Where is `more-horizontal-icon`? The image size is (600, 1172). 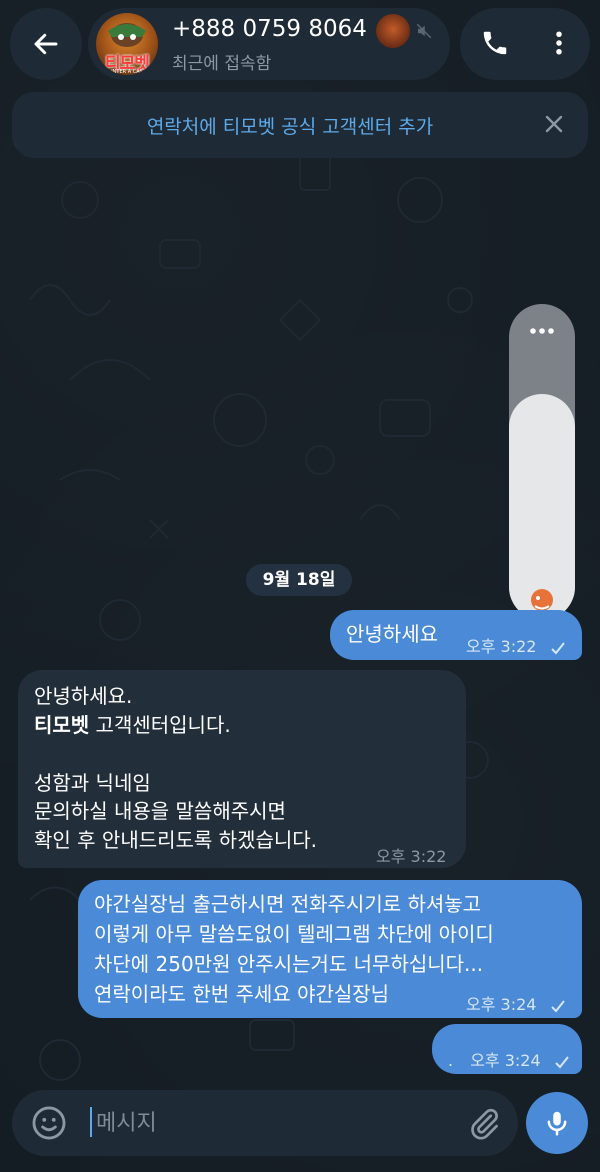 more-horizontal-icon is located at coordinates (542, 331).